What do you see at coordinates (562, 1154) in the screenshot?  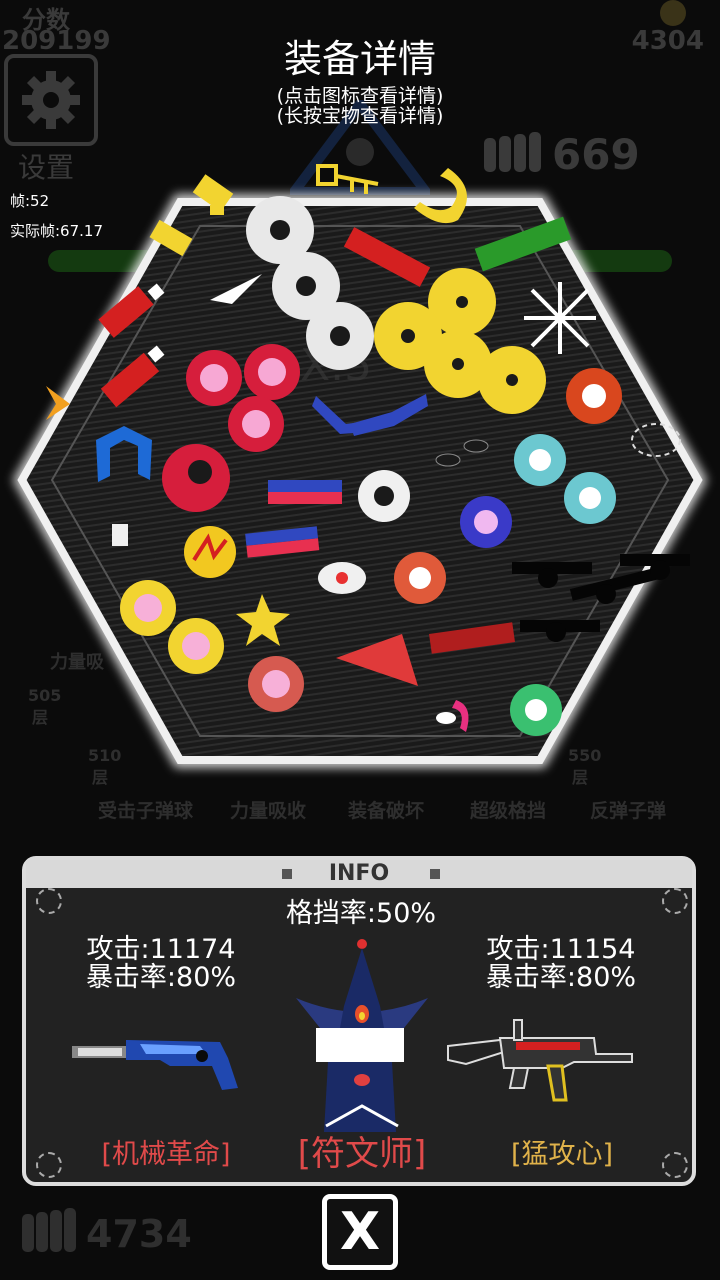 I see `right-weapon-name: [猛攻心]` at bounding box center [562, 1154].